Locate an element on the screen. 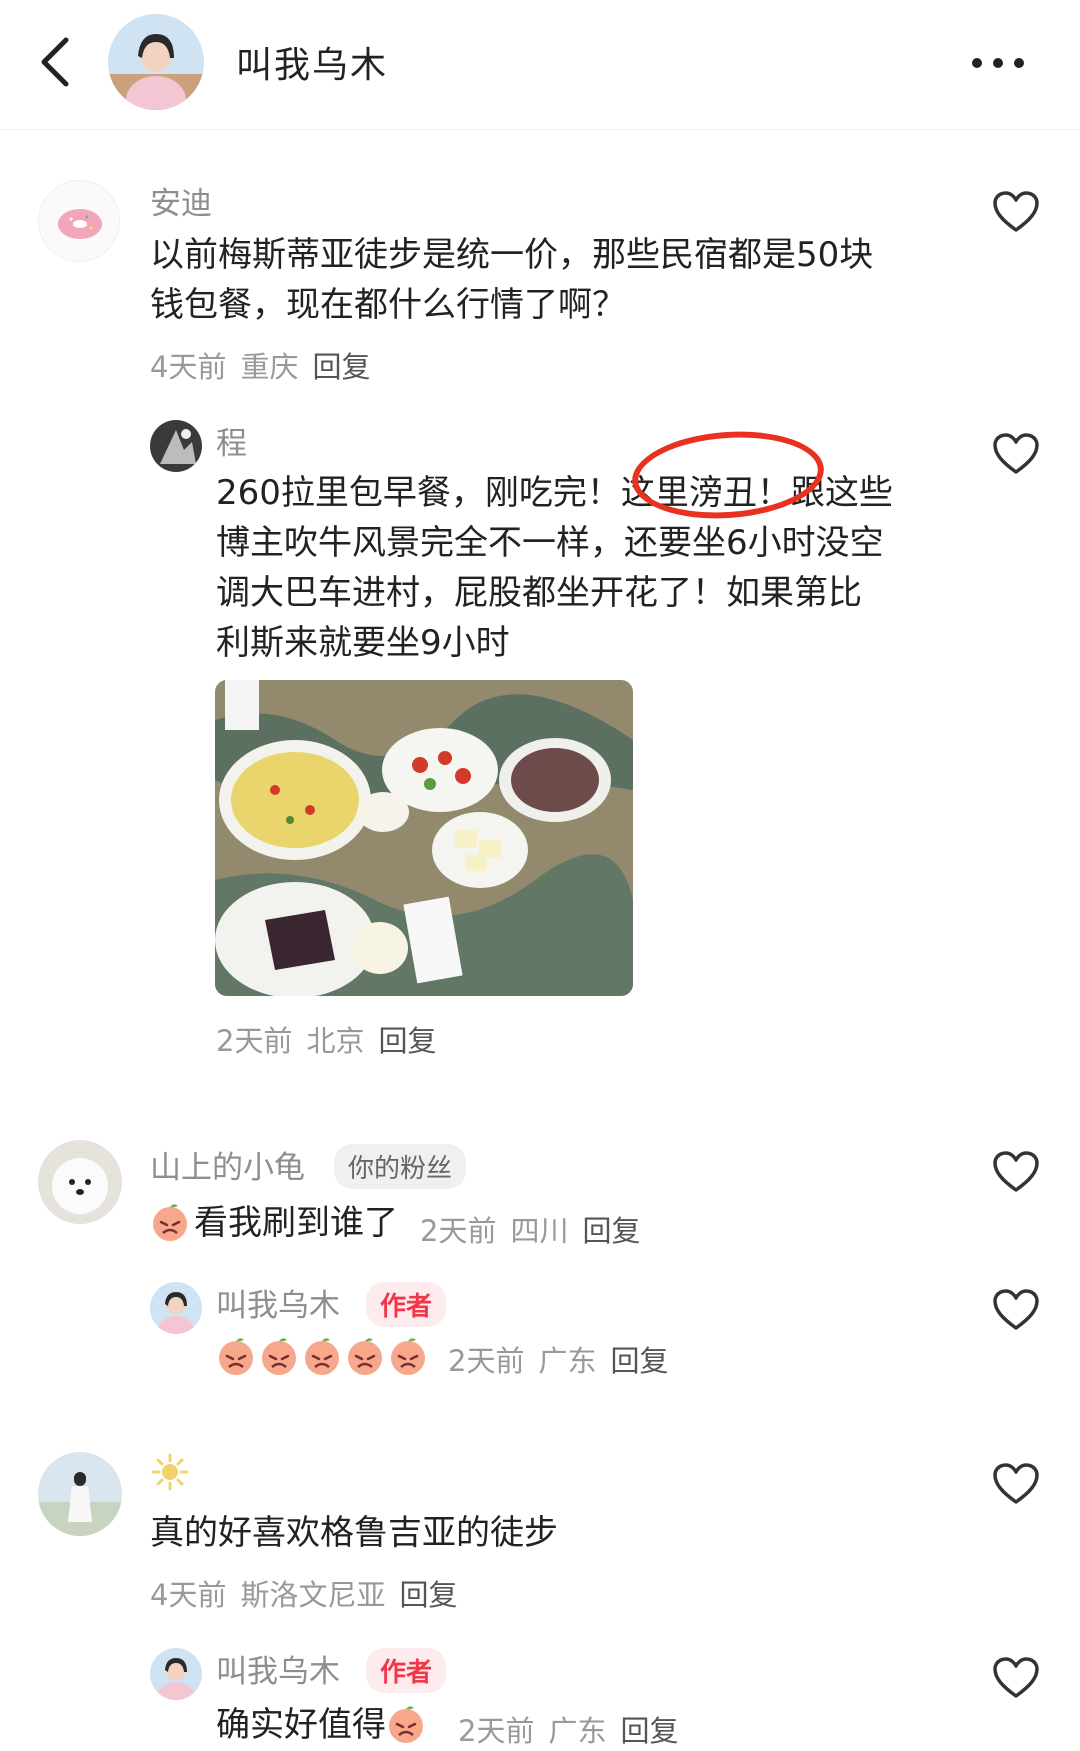 This screenshot has width=1080, height=1751. comment-meta: 2天前 四川 回复 is located at coordinates (537, 1229).